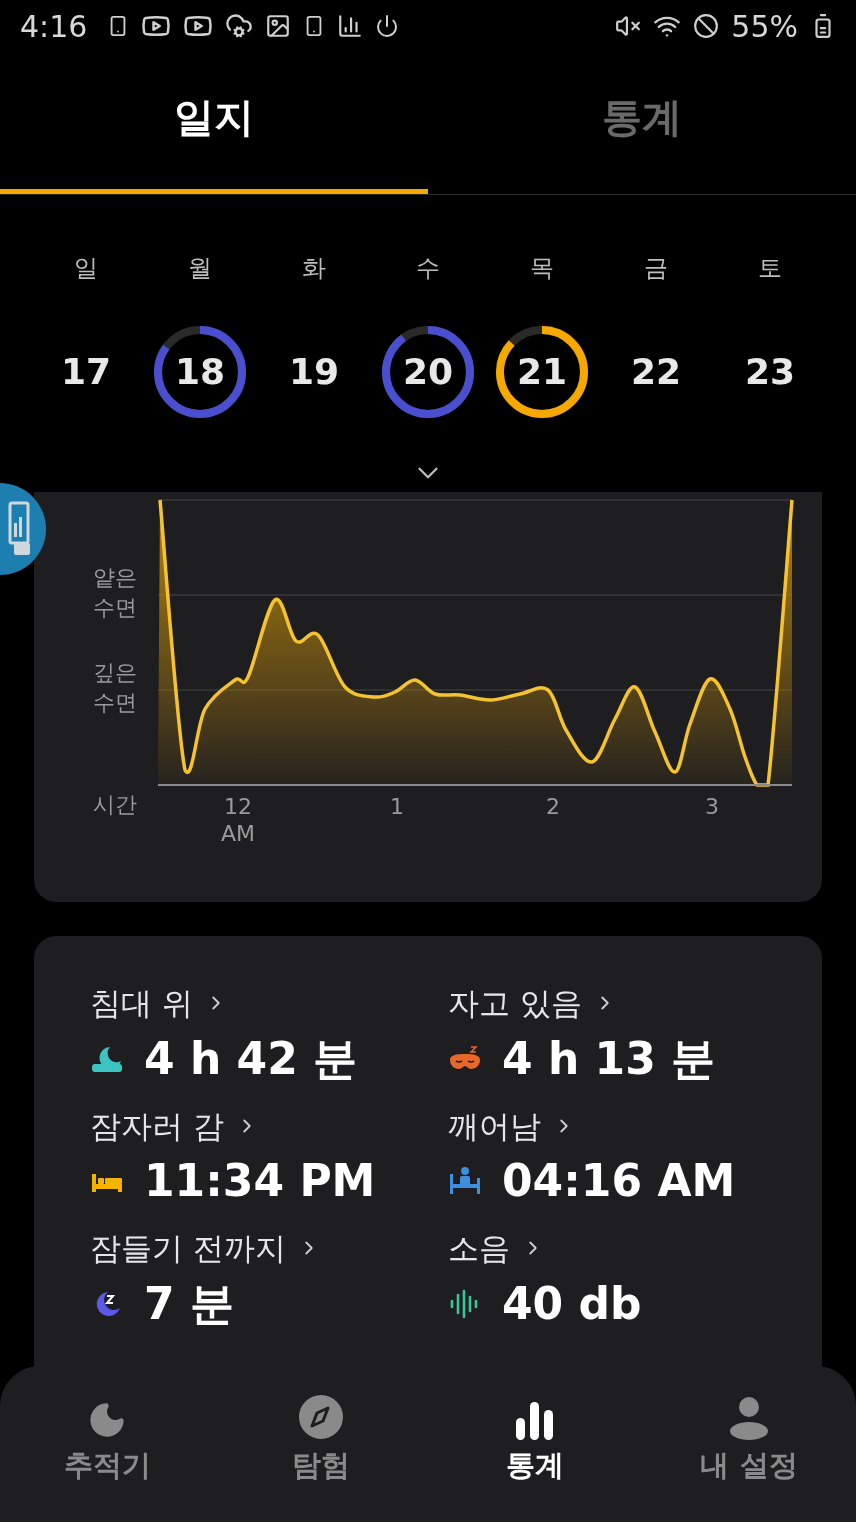  Describe the element at coordinates (239, 26) in the screenshot. I see `cloud-icon` at that location.